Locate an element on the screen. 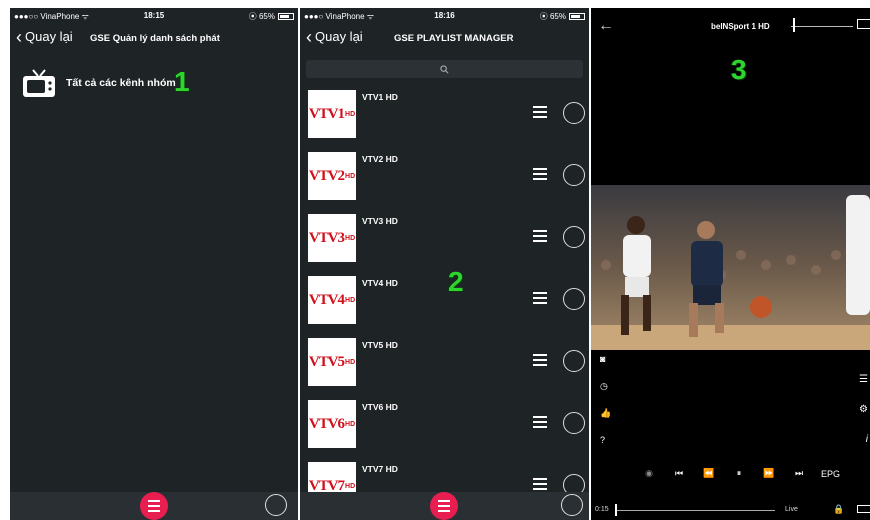  tv-icon is located at coordinates (39, 83).